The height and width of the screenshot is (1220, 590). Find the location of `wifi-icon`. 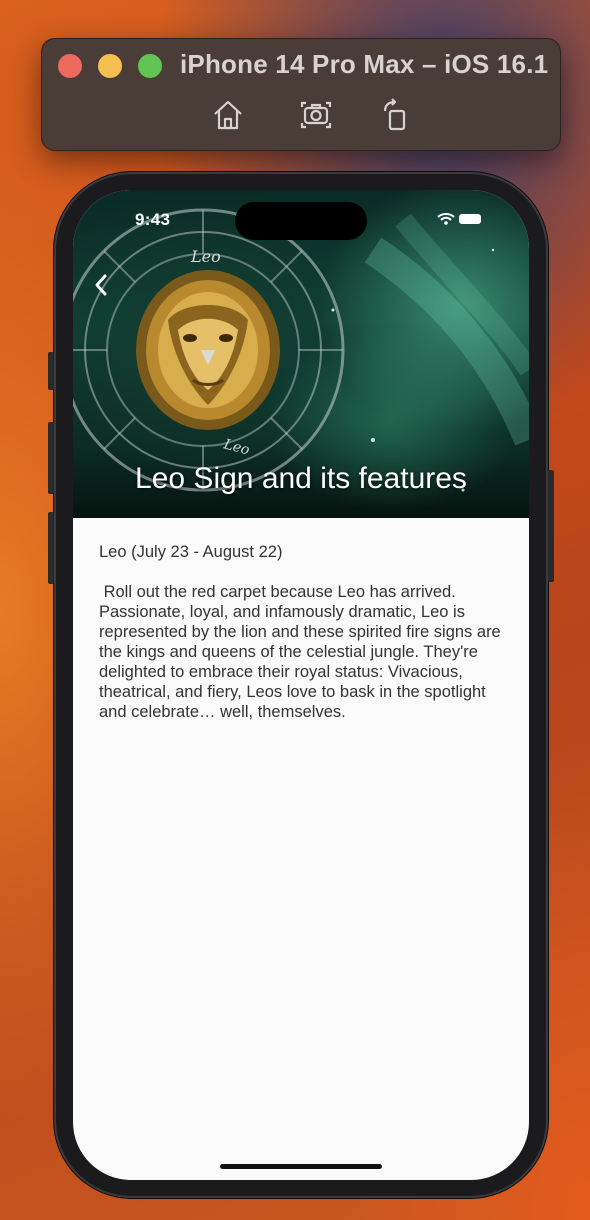

wifi-icon is located at coordinates (446, 219).